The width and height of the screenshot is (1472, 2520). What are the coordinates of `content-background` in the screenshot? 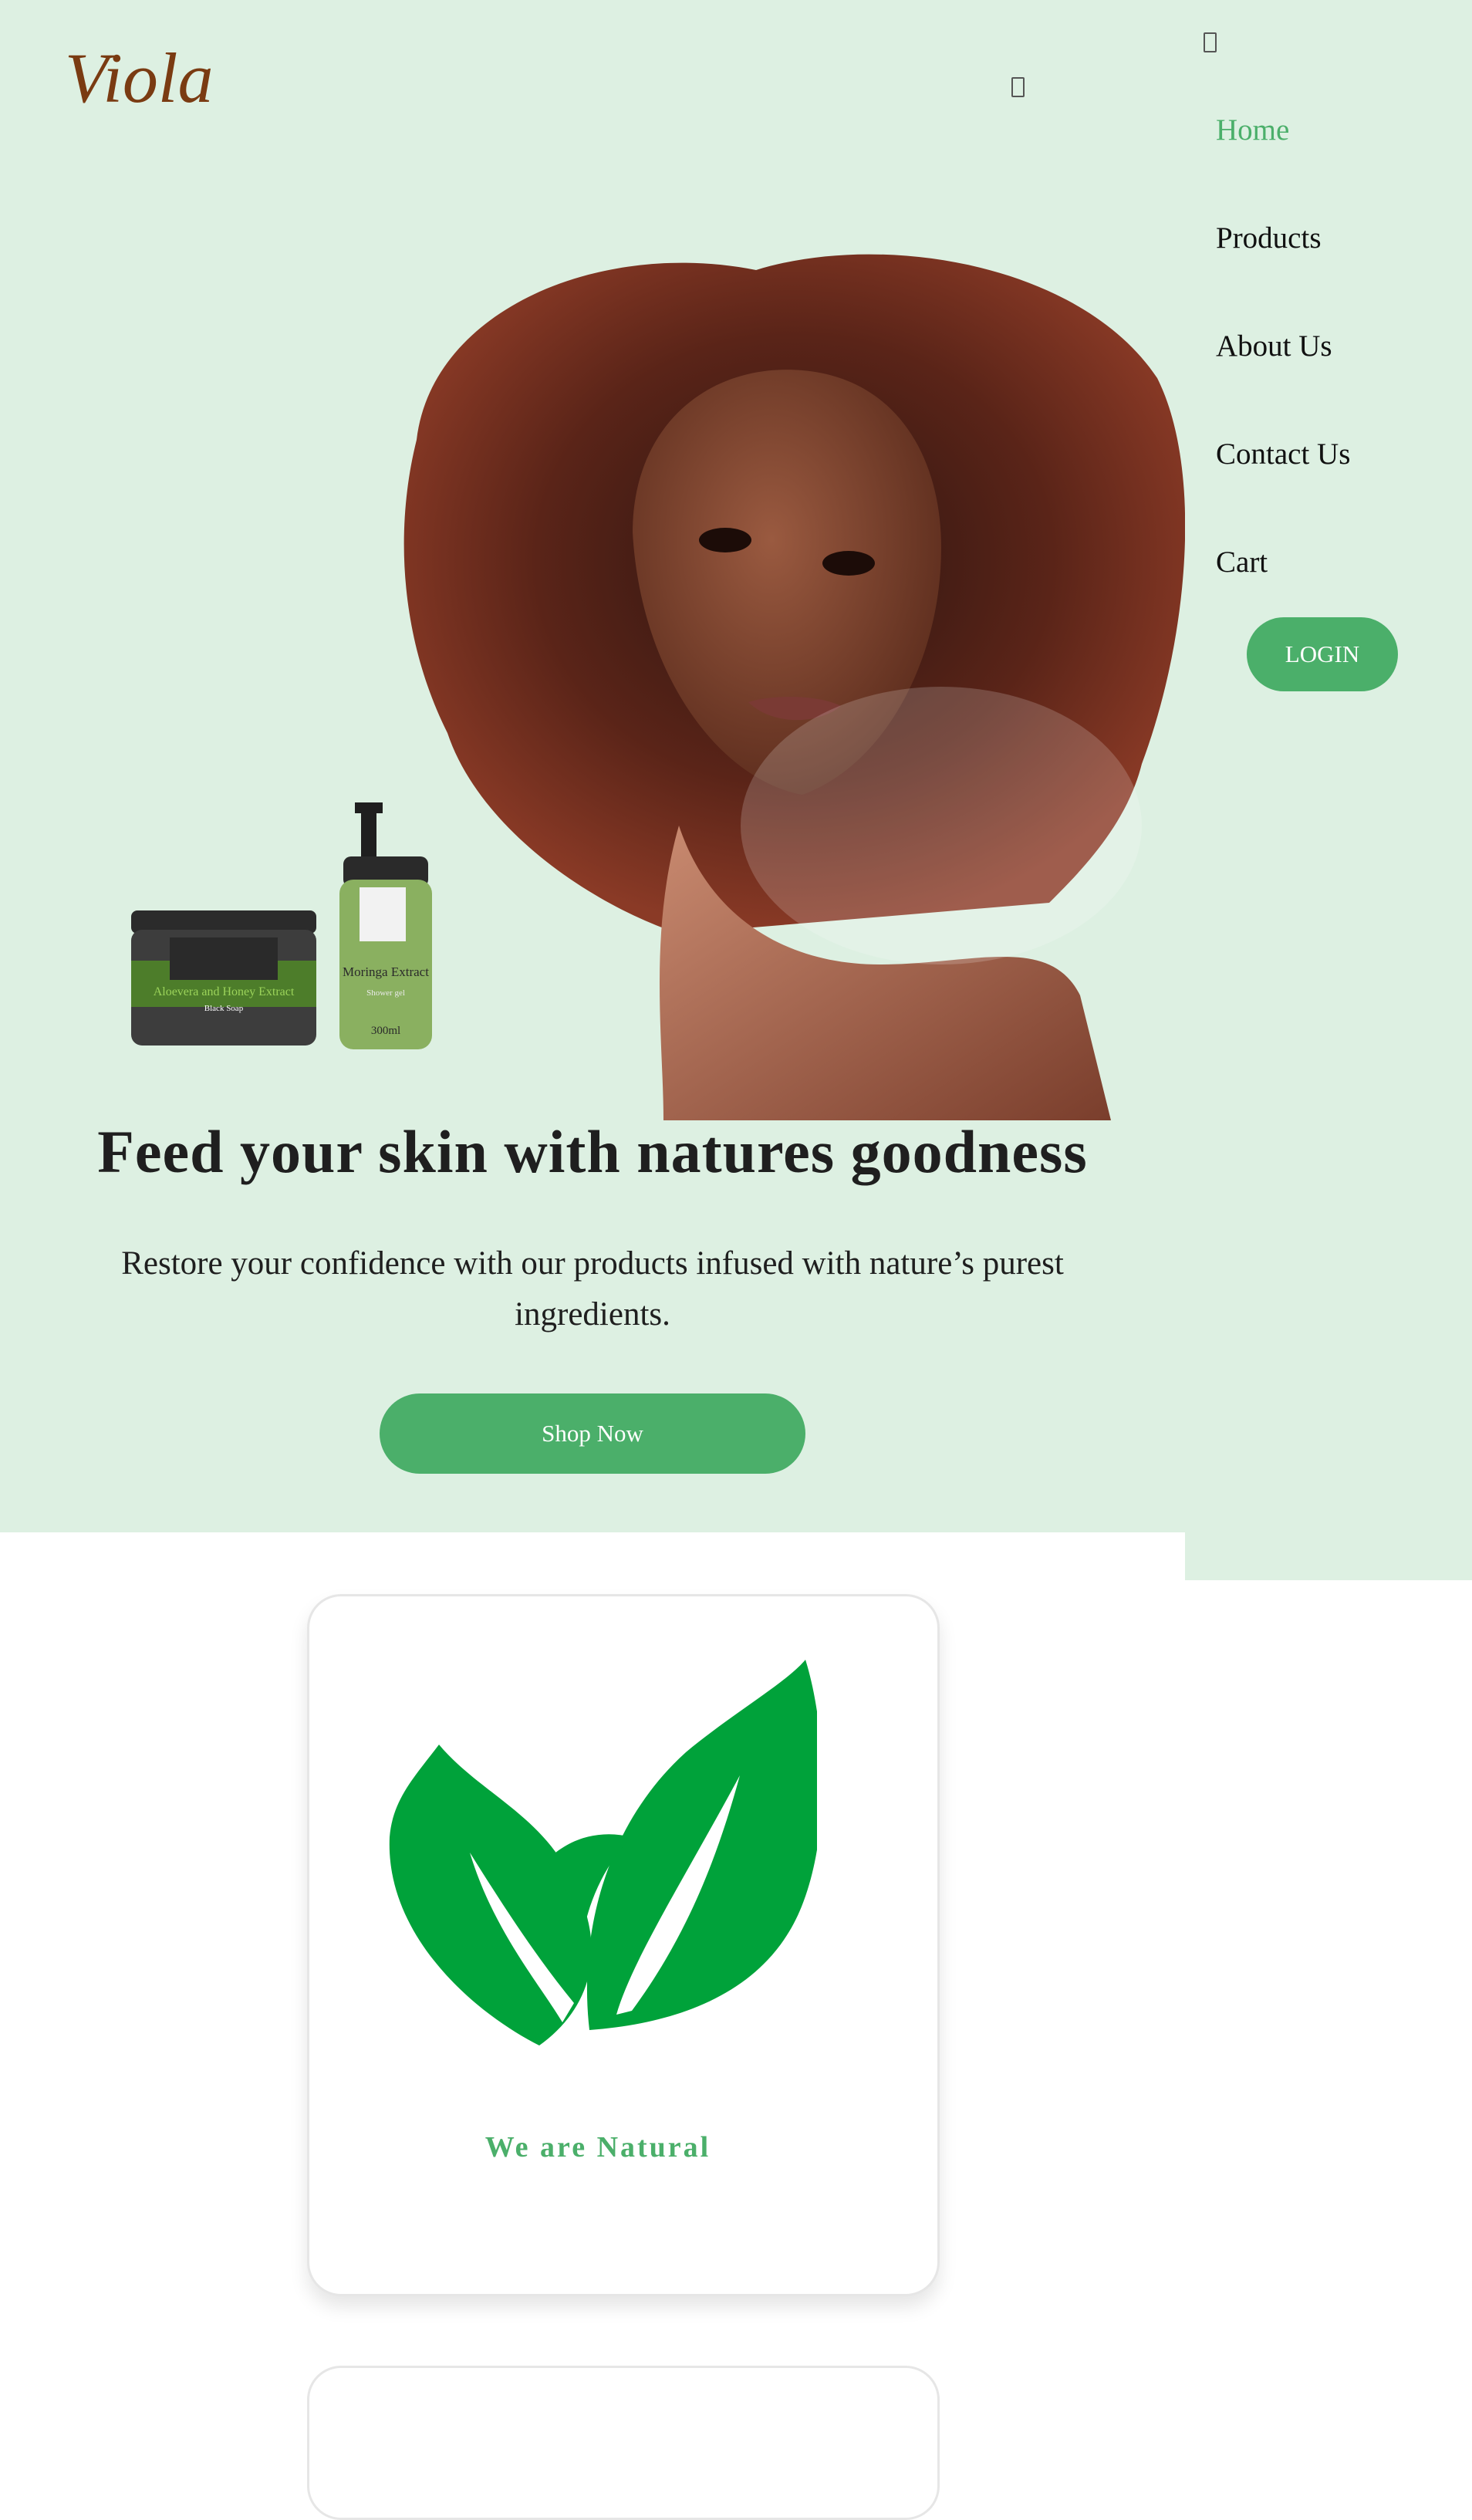 It's located at (1181, 1961).